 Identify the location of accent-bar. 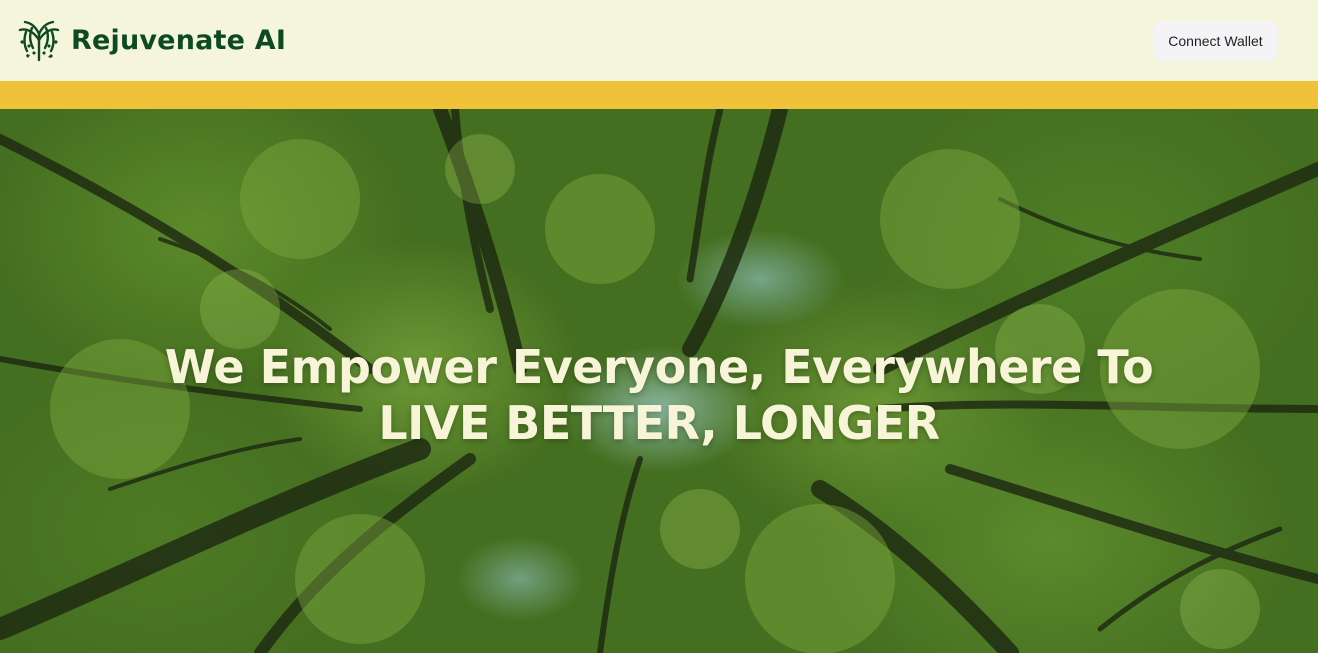
(659, 95).